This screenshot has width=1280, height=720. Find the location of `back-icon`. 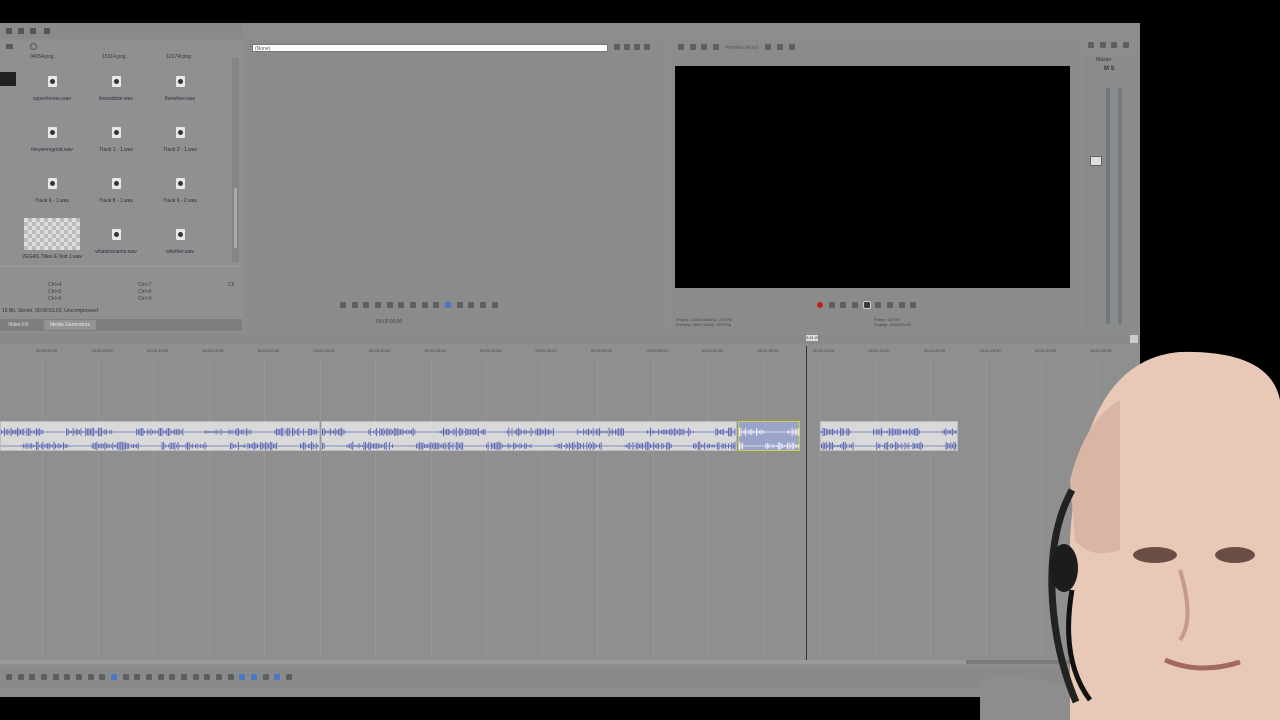

back-icon is located at coordinates (9, 31).